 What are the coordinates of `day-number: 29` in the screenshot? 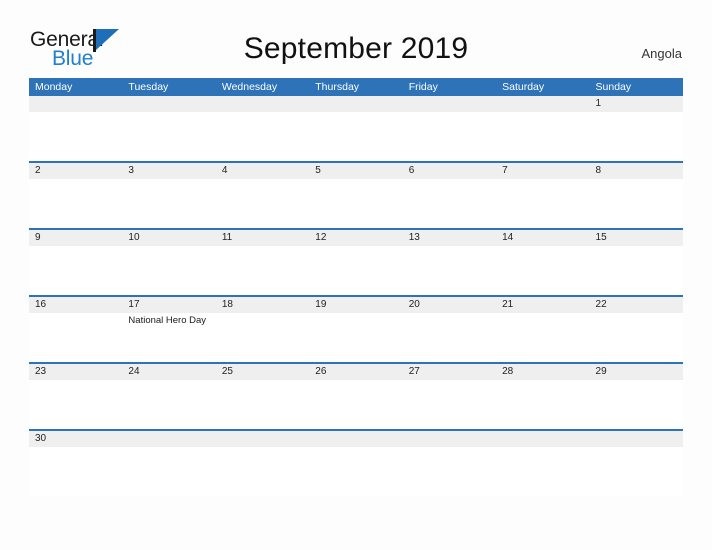 It's located at (636, 372).